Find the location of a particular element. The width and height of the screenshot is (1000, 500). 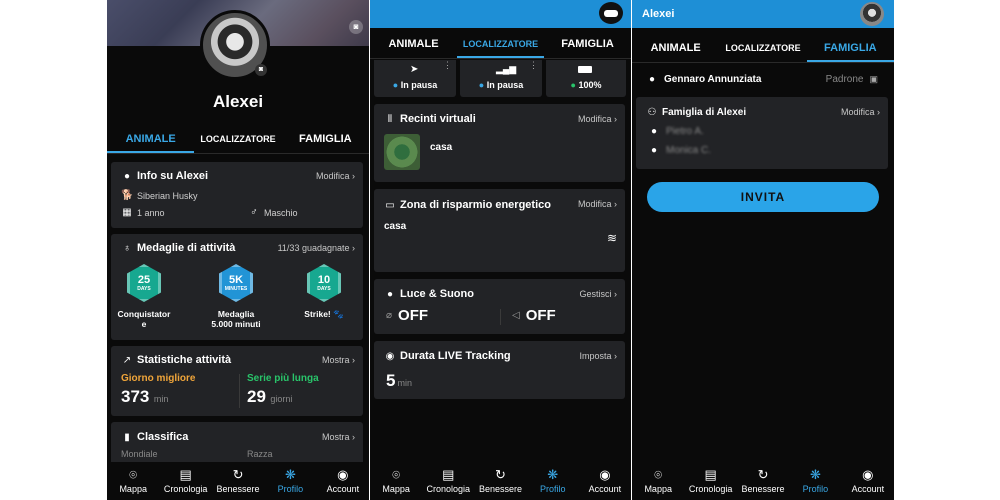

info-title: Info su Alexei is located at coordinates (173, 176).